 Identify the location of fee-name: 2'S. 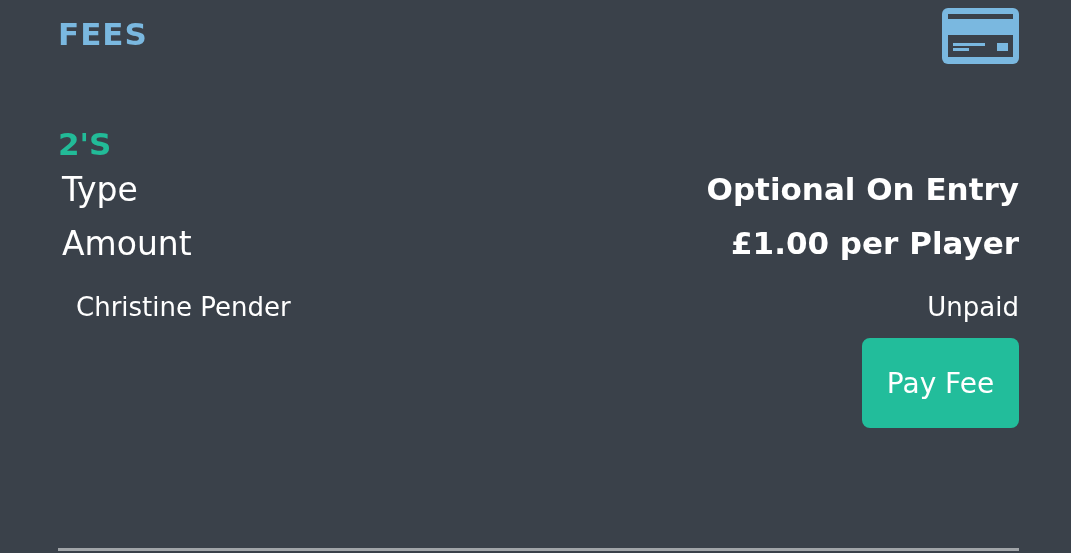
(85, 144).